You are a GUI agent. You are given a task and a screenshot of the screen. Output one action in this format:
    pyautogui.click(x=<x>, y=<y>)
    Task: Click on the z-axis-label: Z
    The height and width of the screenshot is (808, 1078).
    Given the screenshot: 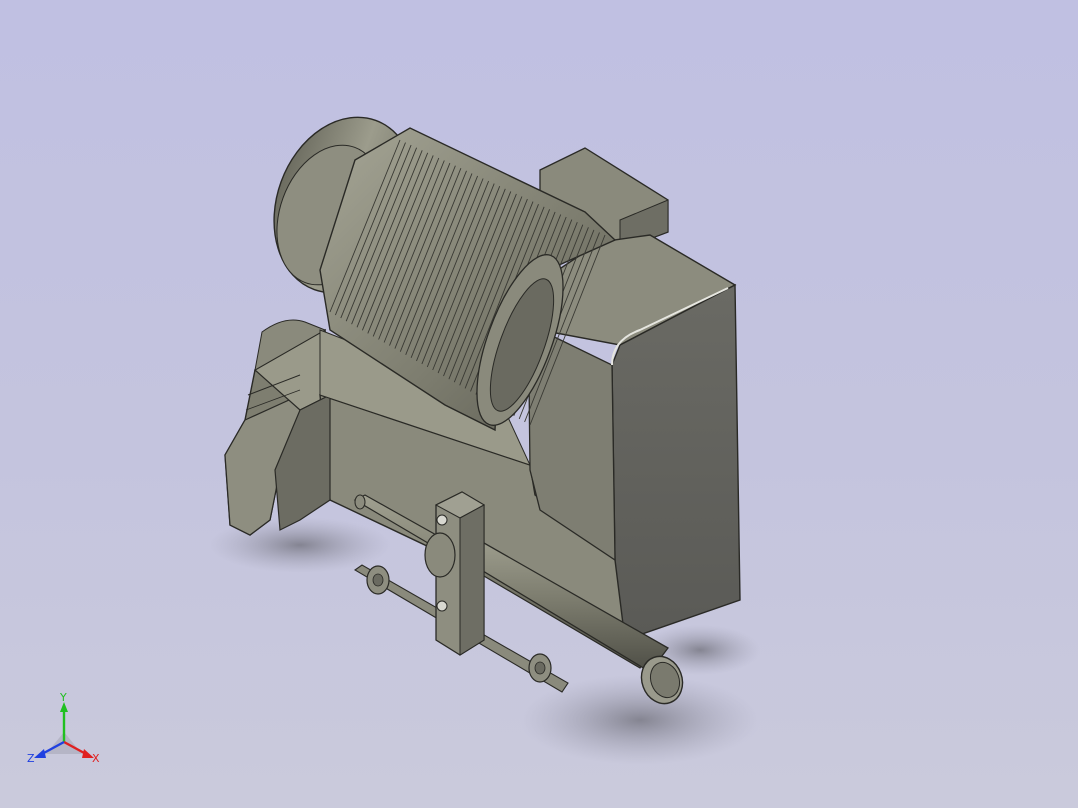 What is the action you would take?
    pyautogui.click(x=31, y=758)
    